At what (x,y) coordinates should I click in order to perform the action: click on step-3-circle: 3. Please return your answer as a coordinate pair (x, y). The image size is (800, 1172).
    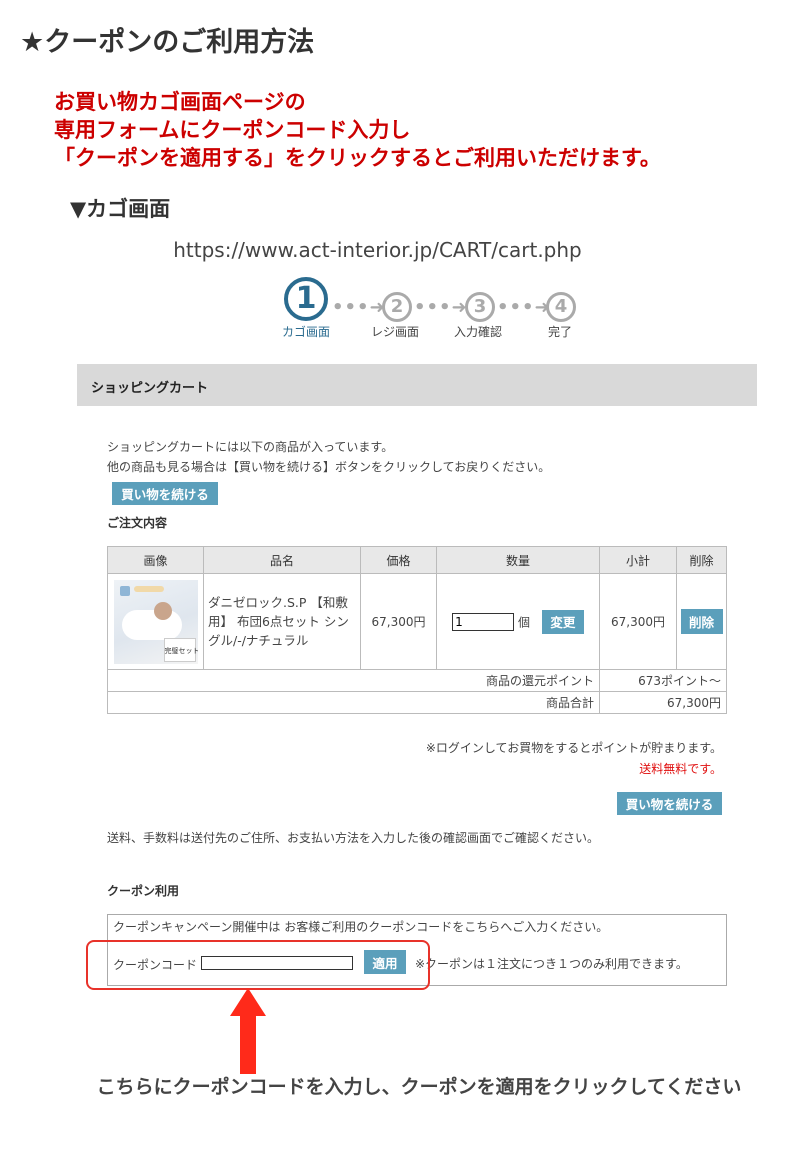
    Looking at the image, I should click on (480, 307).